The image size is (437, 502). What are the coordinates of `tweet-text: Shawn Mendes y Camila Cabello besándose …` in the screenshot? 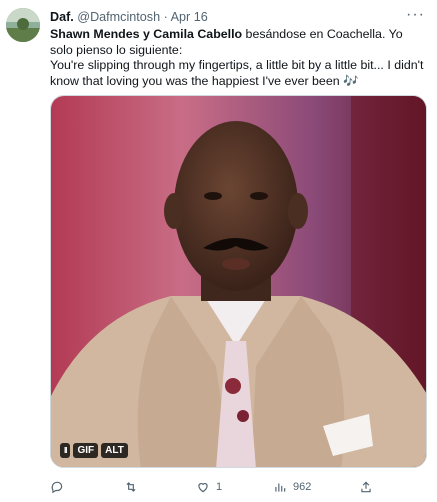 It's located at (237, 58).